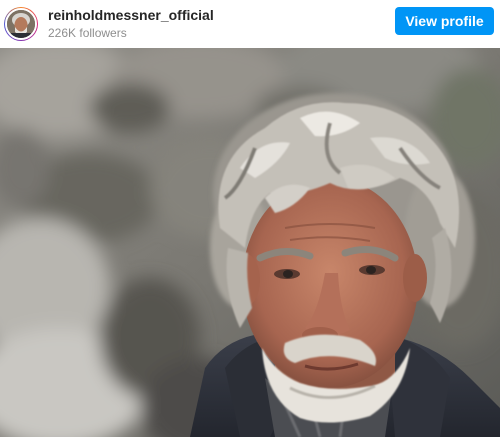  I want to click on profile-meta: reinholdmessner_official 226K followers, so click(131, 24).